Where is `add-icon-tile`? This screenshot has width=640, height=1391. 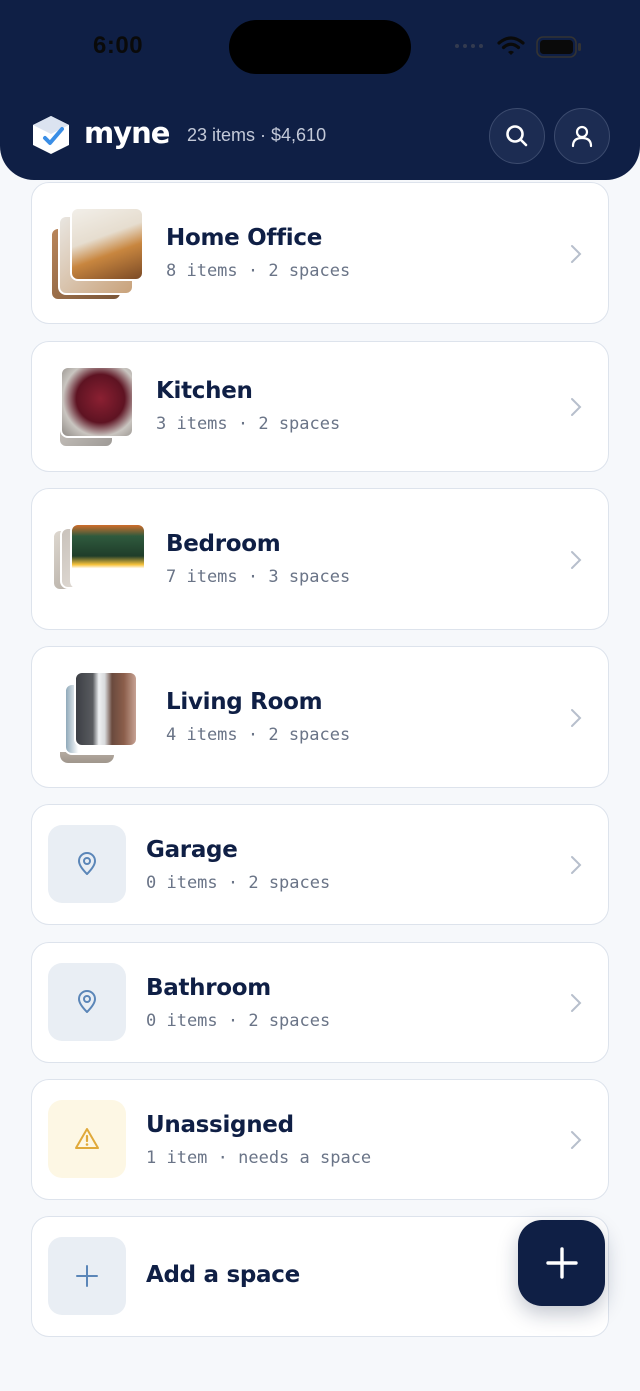 add-icon-tile is located at coordinates (87, 1276).